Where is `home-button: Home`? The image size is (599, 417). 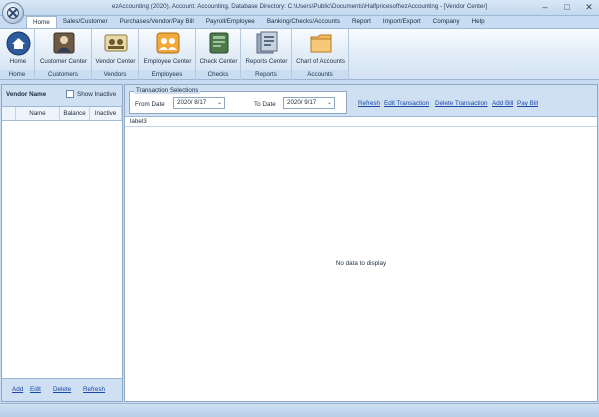 home-button: Home is located at coordinates (18, 47).